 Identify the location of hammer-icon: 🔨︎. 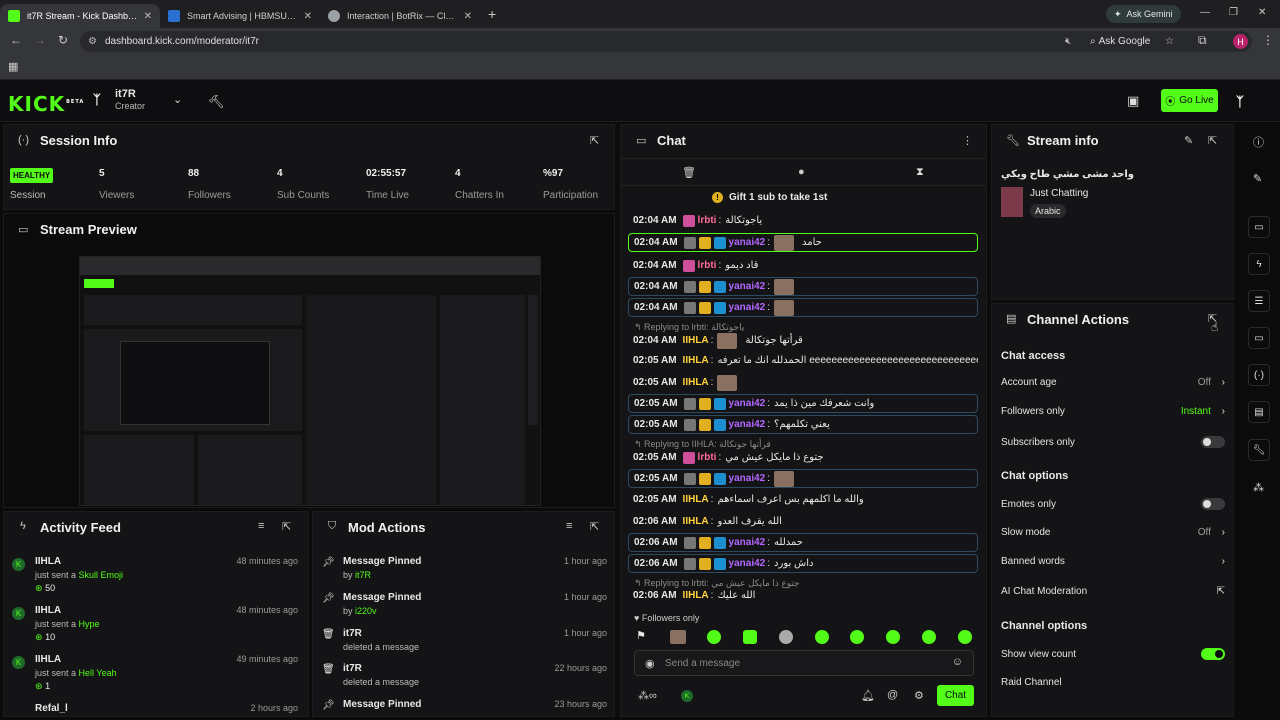
(216, 102).